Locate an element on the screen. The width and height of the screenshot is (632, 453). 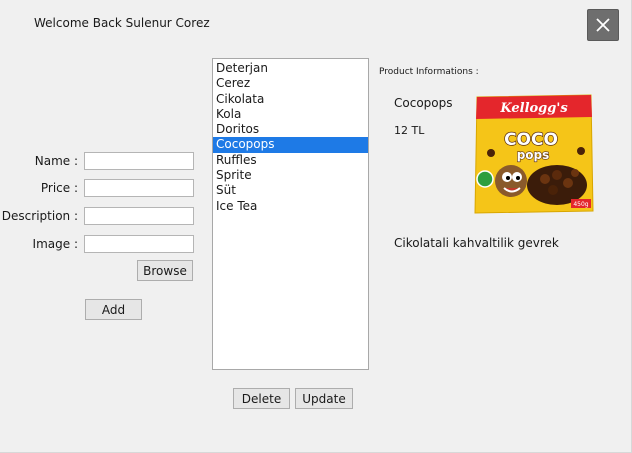
browse-button: Browse is located at coordinates (165, 270).